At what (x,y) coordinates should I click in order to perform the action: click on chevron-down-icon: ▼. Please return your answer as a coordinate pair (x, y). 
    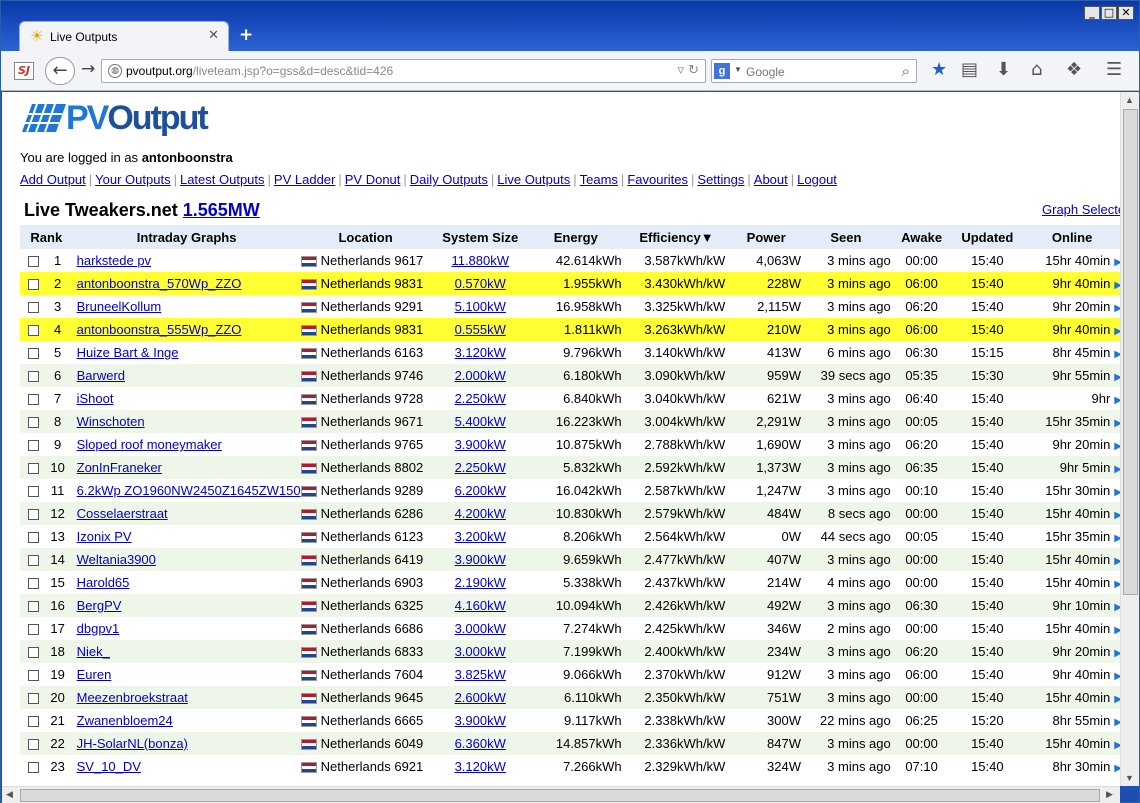
    Looking at the image, I should click on (738, 69).